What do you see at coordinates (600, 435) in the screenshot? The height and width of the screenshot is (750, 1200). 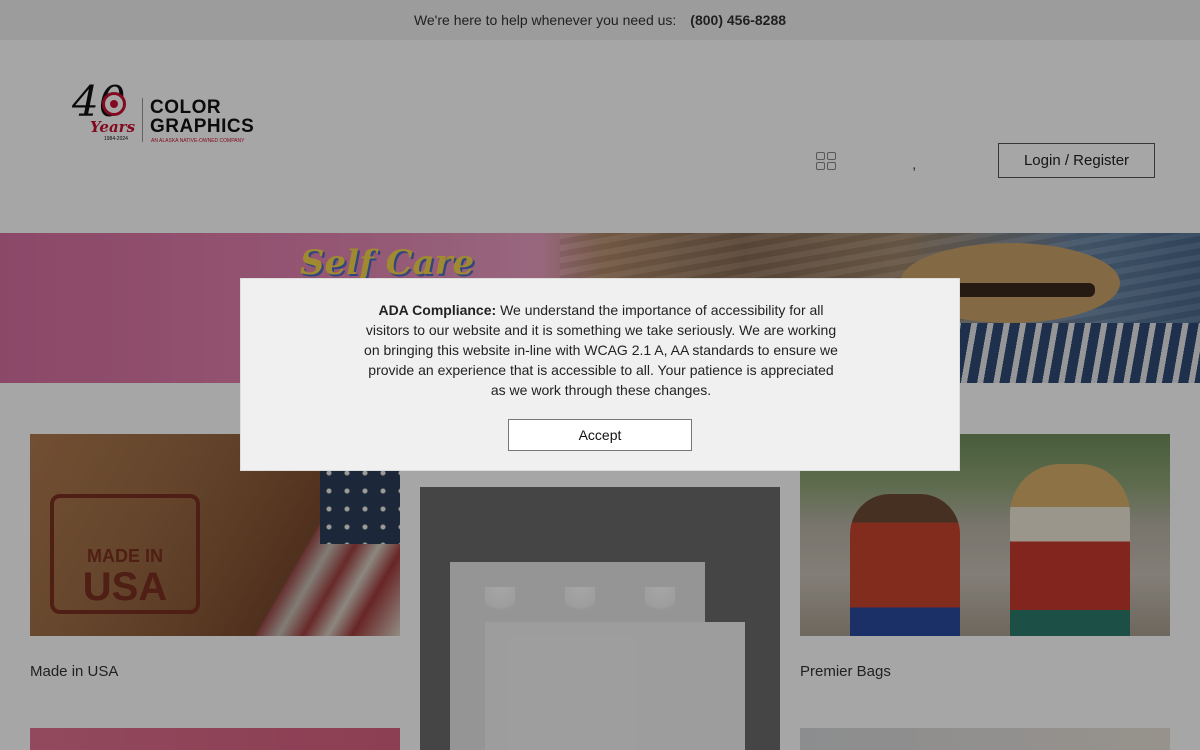 I see `accept-button: Accept` at bounding box center [600, 435].